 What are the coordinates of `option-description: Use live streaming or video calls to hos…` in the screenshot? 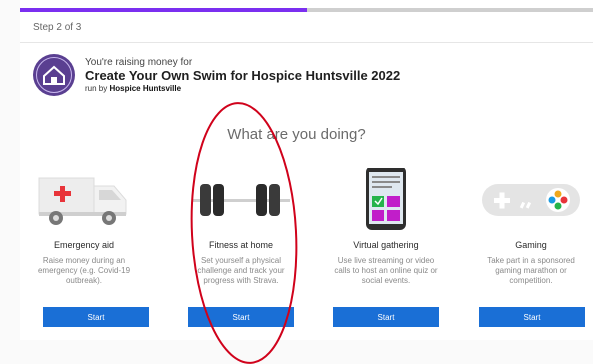 It's located at (386, 270).